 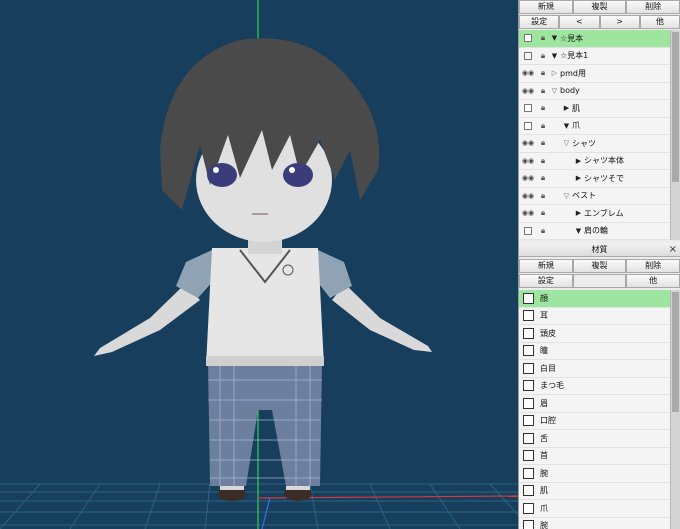 What do you see at coordinates (594, 109) in the screenshot?
I see `layer-row: 🔒︎ ▶ 肌` at bounding box center [594, 109].